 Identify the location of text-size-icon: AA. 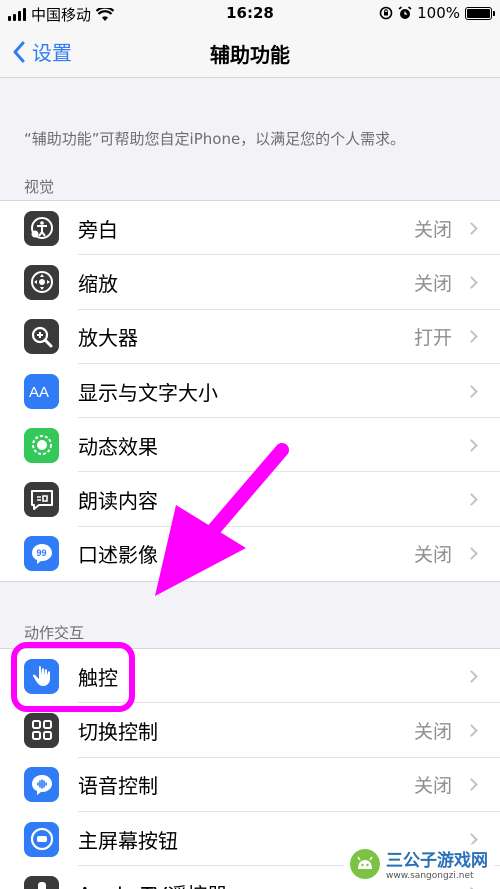
(41, 391).